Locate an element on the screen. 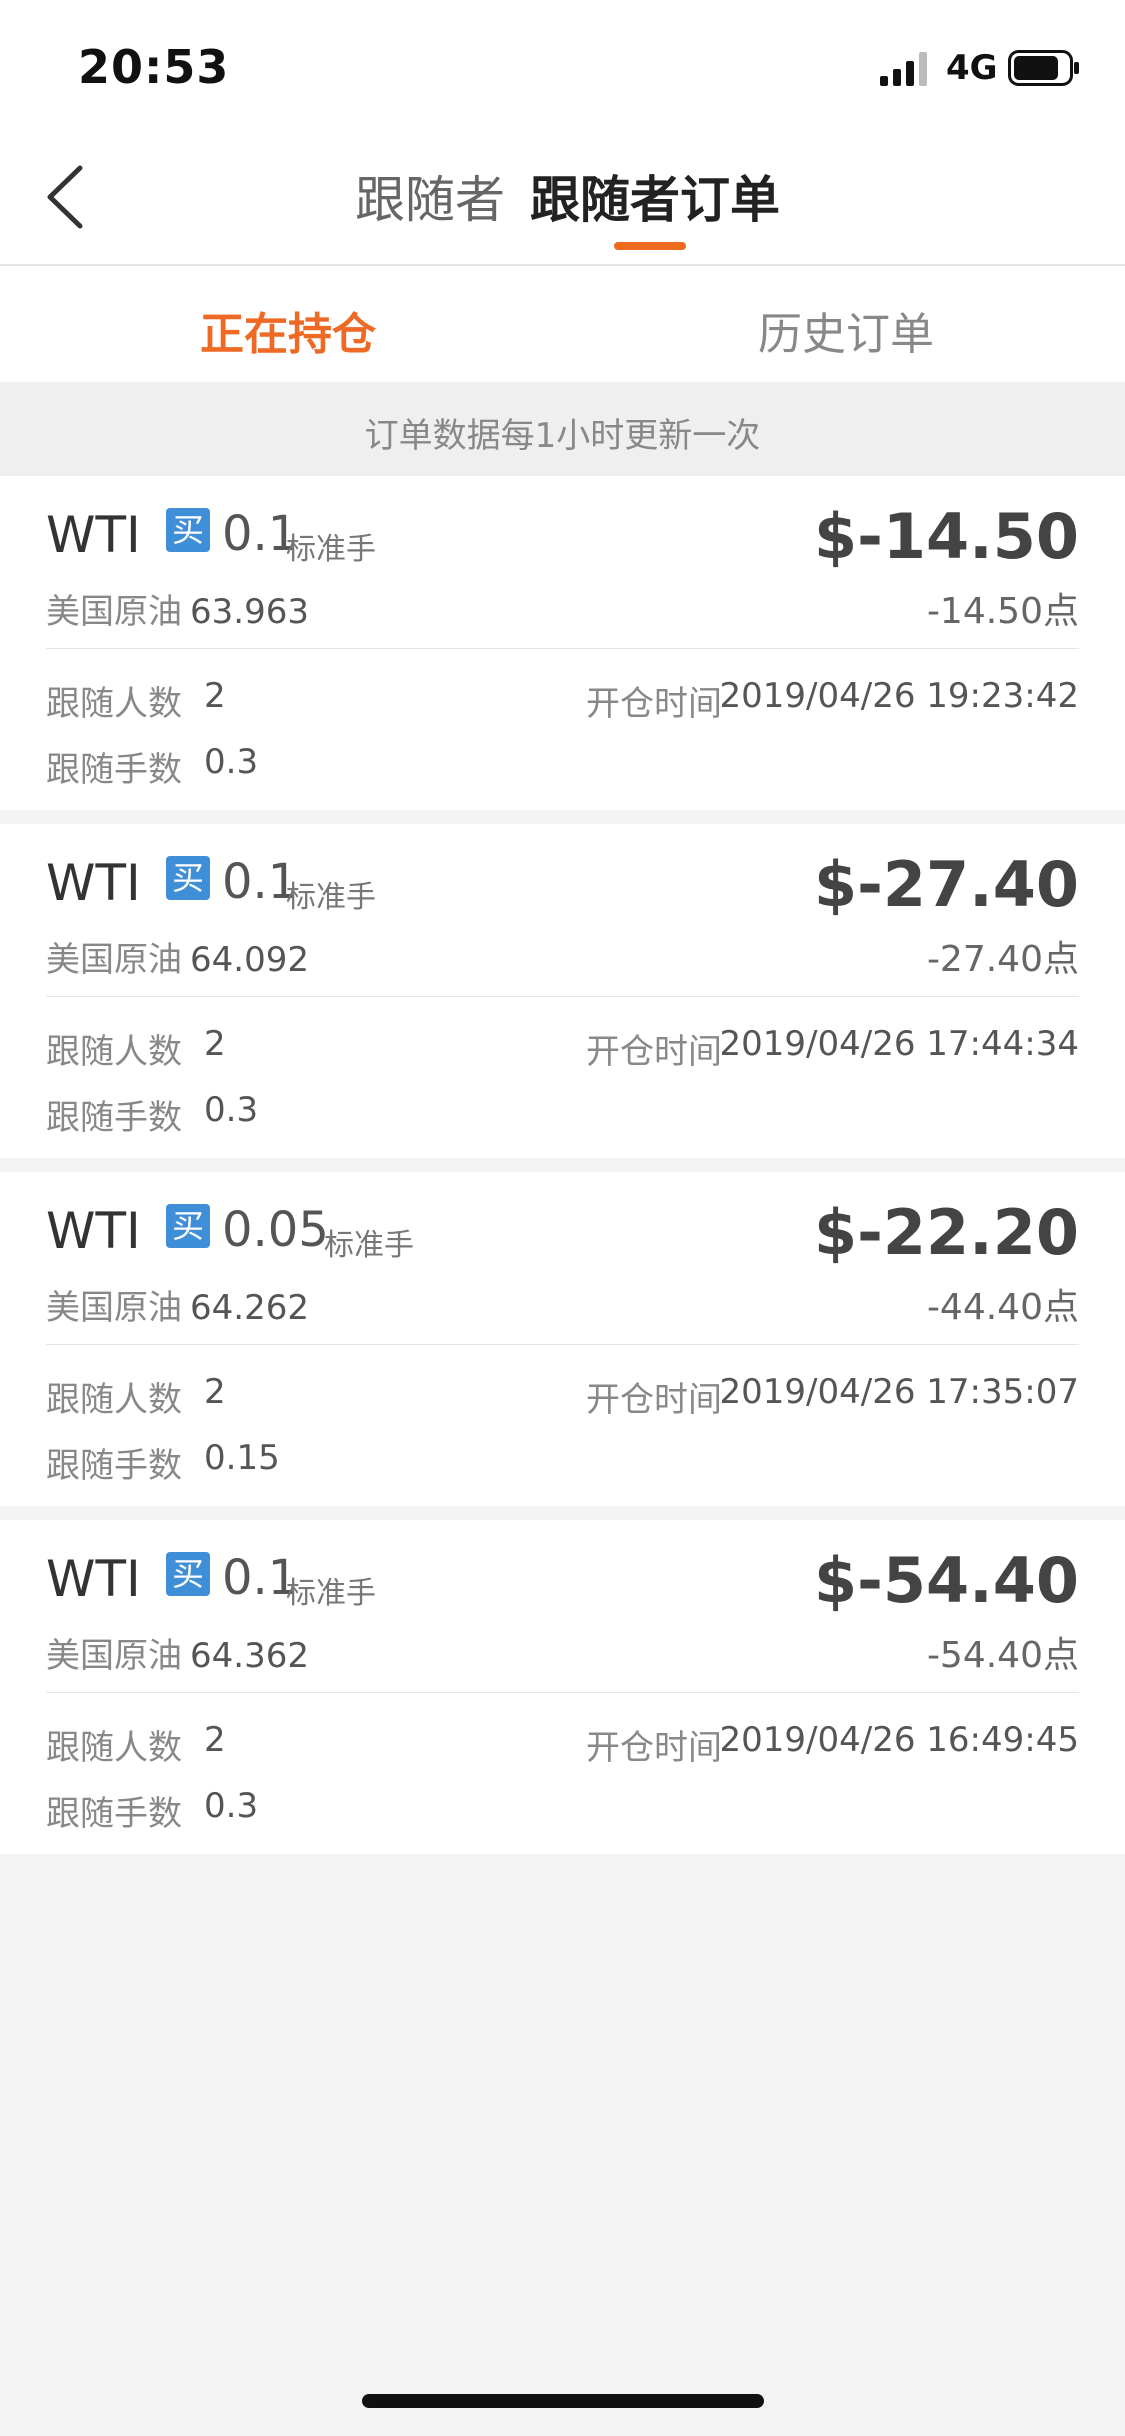  home-indicator is located at coordinates (563, 2401).